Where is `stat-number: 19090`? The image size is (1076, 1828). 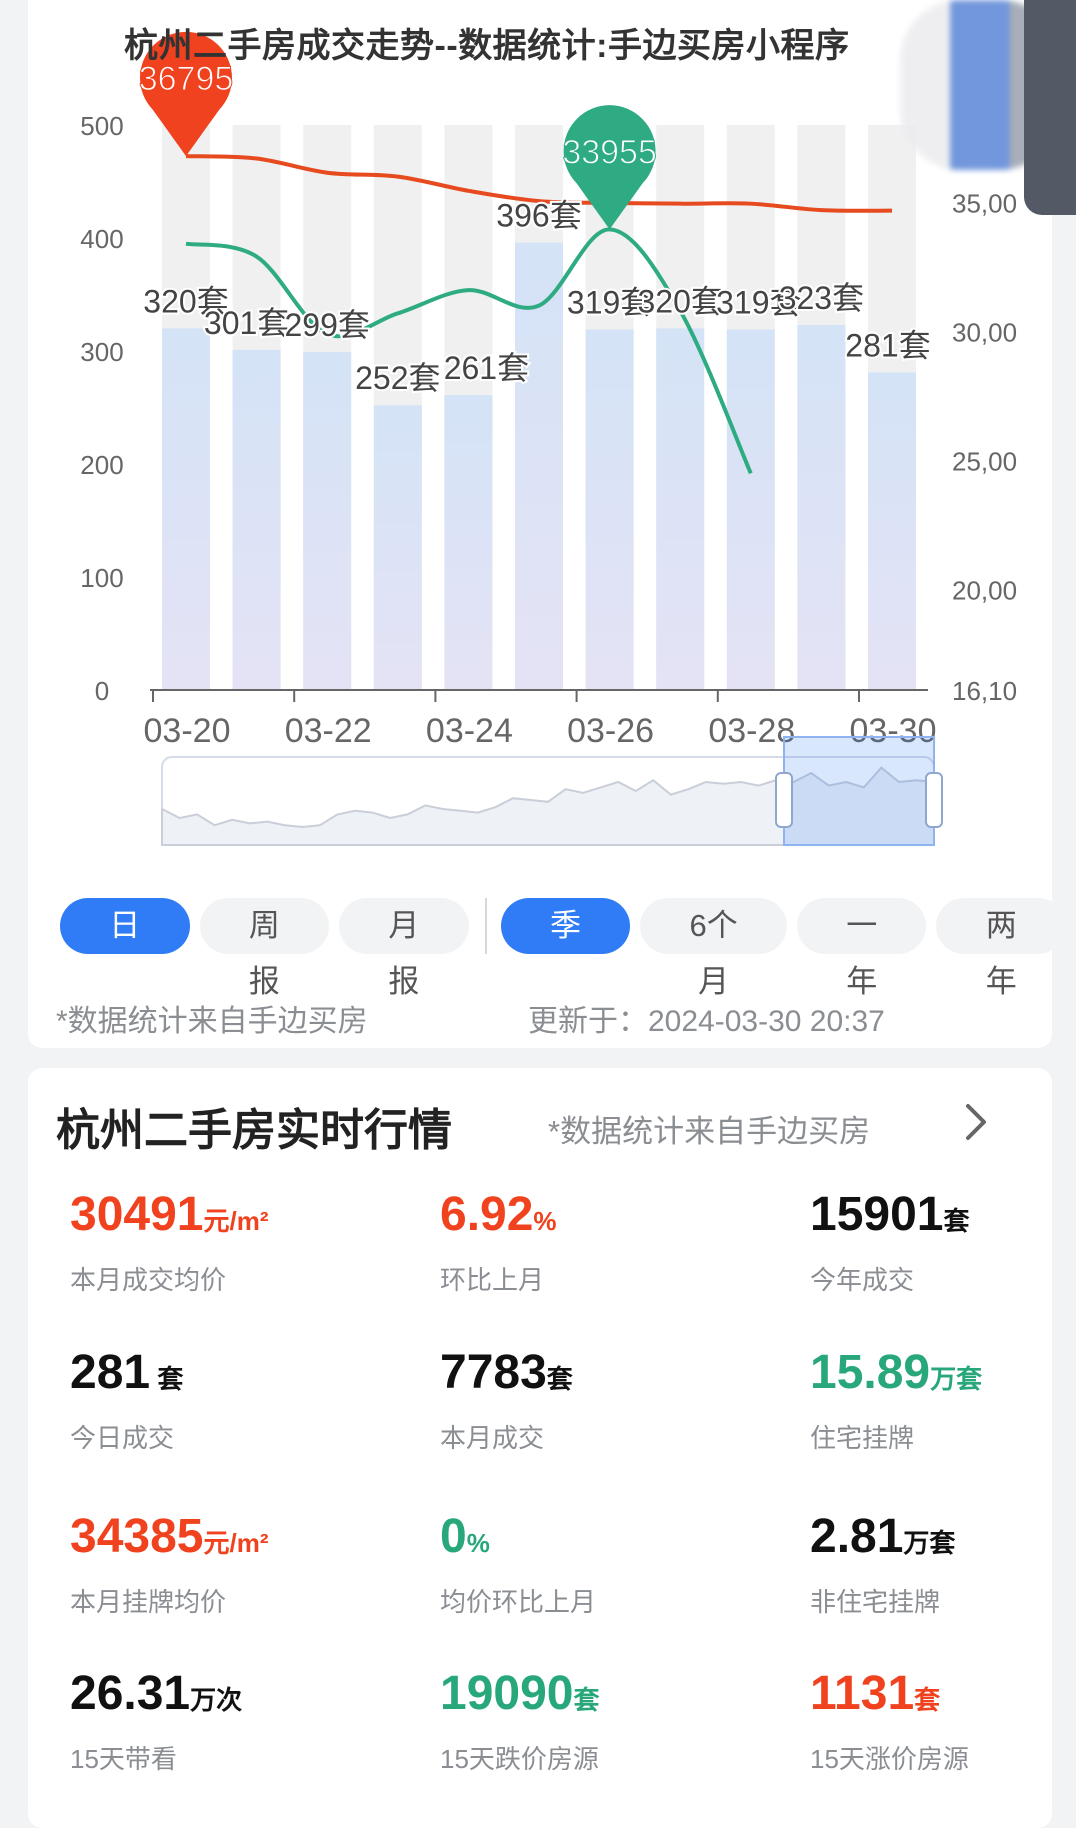 stat-number: 19090 is located at coordinates (507, 1693).